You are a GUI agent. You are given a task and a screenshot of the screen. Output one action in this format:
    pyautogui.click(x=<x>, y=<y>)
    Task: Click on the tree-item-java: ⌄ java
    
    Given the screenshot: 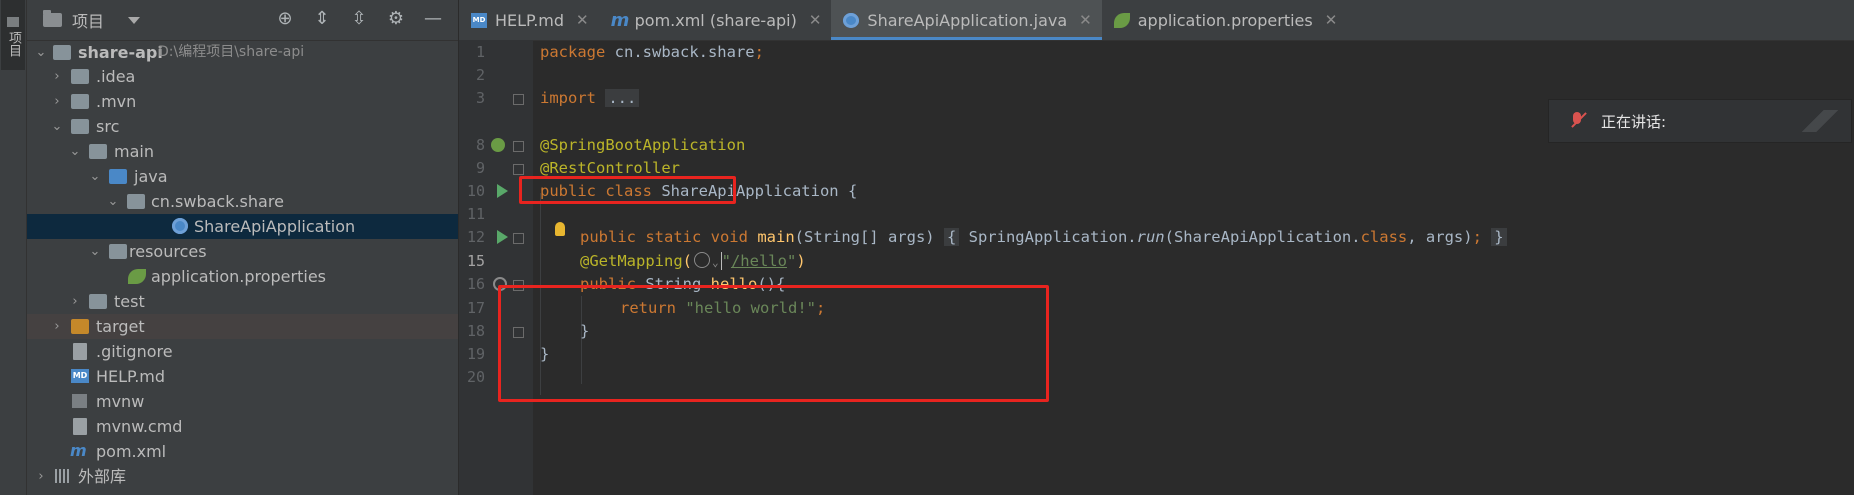 What is the action you would take?
    pyautogui.click(x=242, y=176)
    